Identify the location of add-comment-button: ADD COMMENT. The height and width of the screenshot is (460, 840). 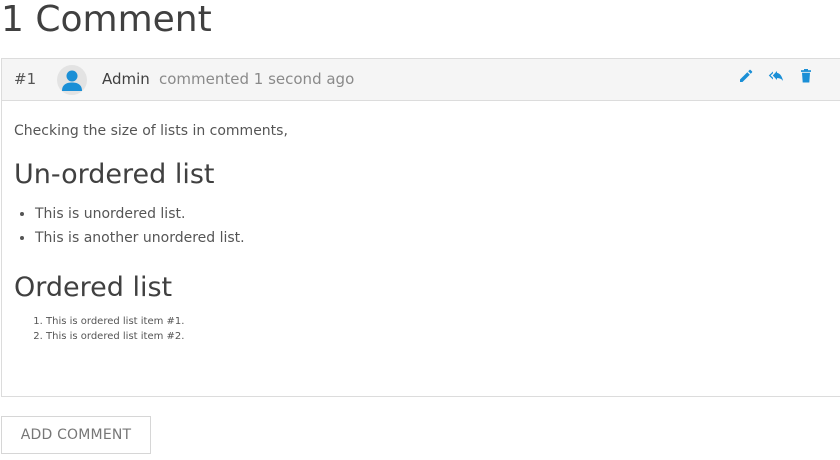
(76, 435).